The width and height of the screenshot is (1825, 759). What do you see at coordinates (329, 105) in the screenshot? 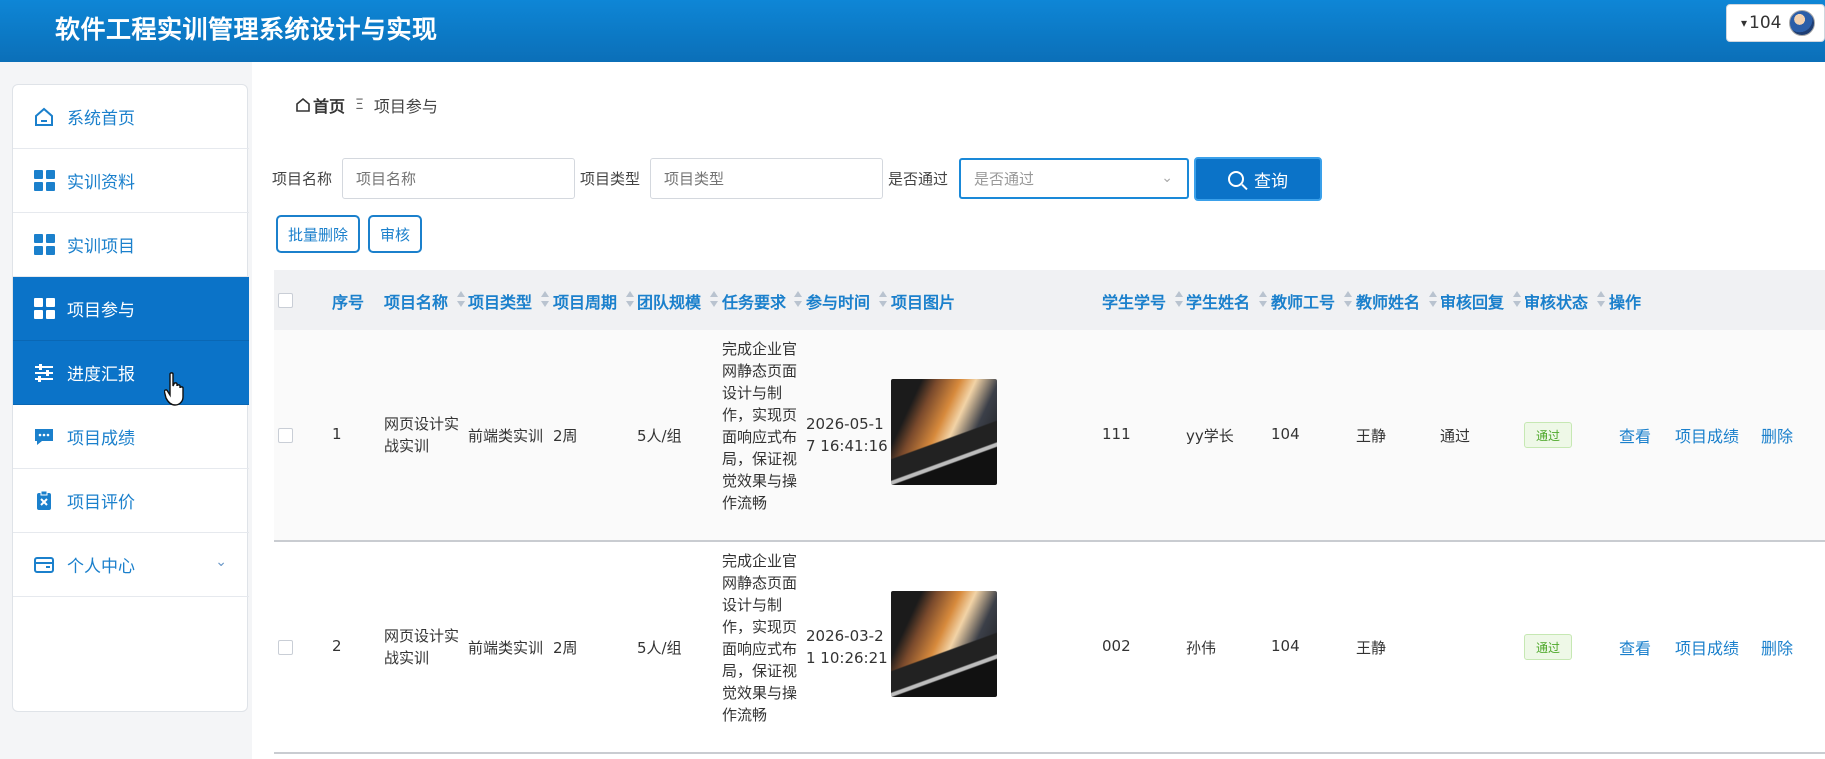
I see `breadcrumb-home: 首页` at bounding box center [329, 105].